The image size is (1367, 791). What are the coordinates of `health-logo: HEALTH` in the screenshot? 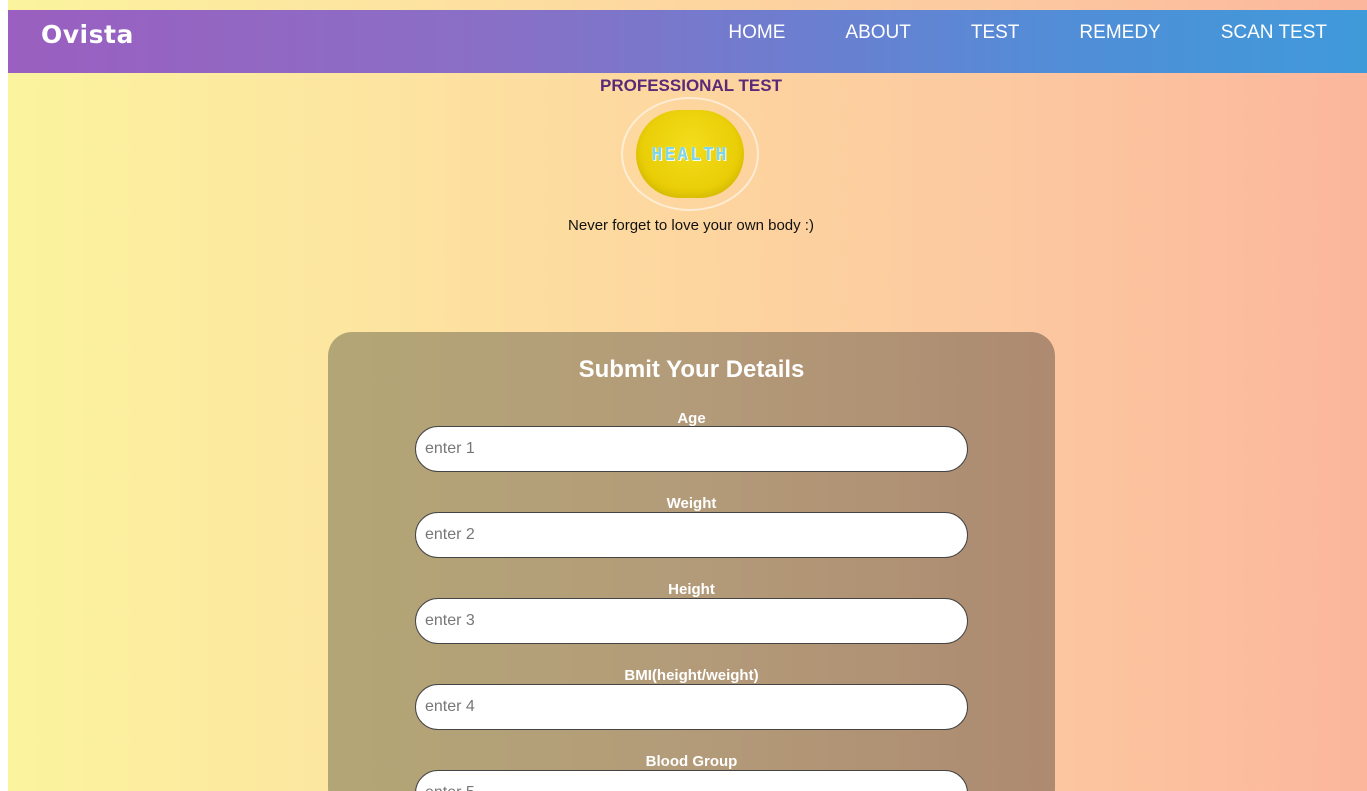 It's located at (690, 154).